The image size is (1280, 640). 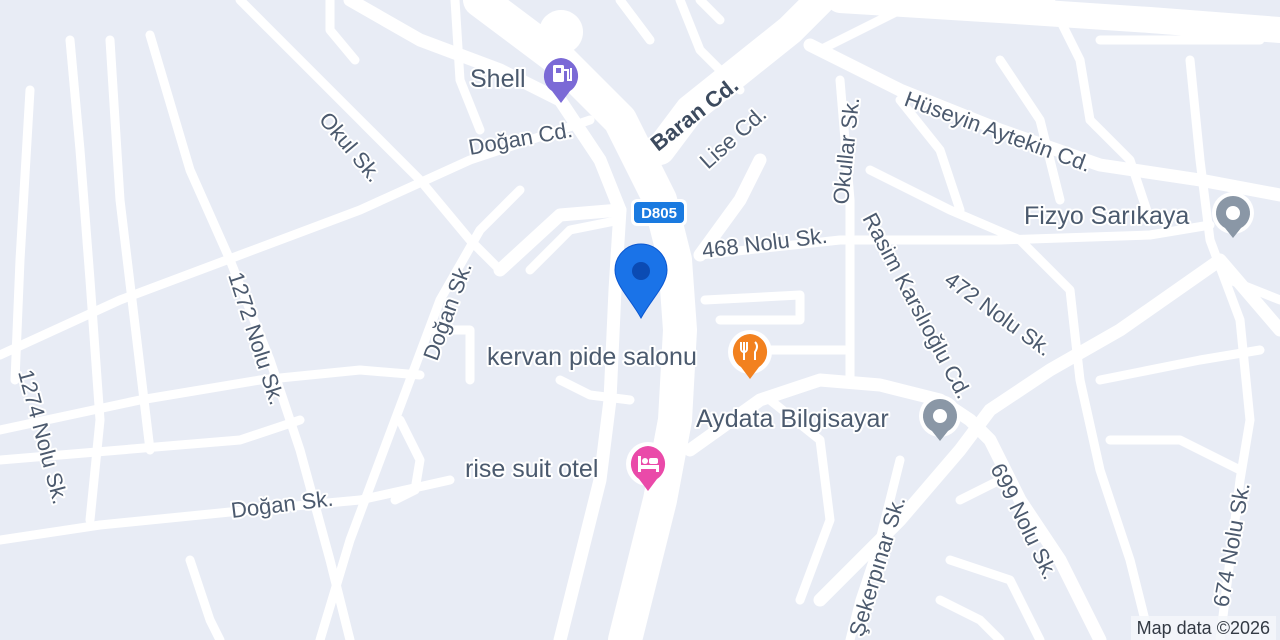 What do you see at coordinates (498, 79) in the screenshot?
I see `poi-label-shell: Shell` at bounding box center [498, 79].